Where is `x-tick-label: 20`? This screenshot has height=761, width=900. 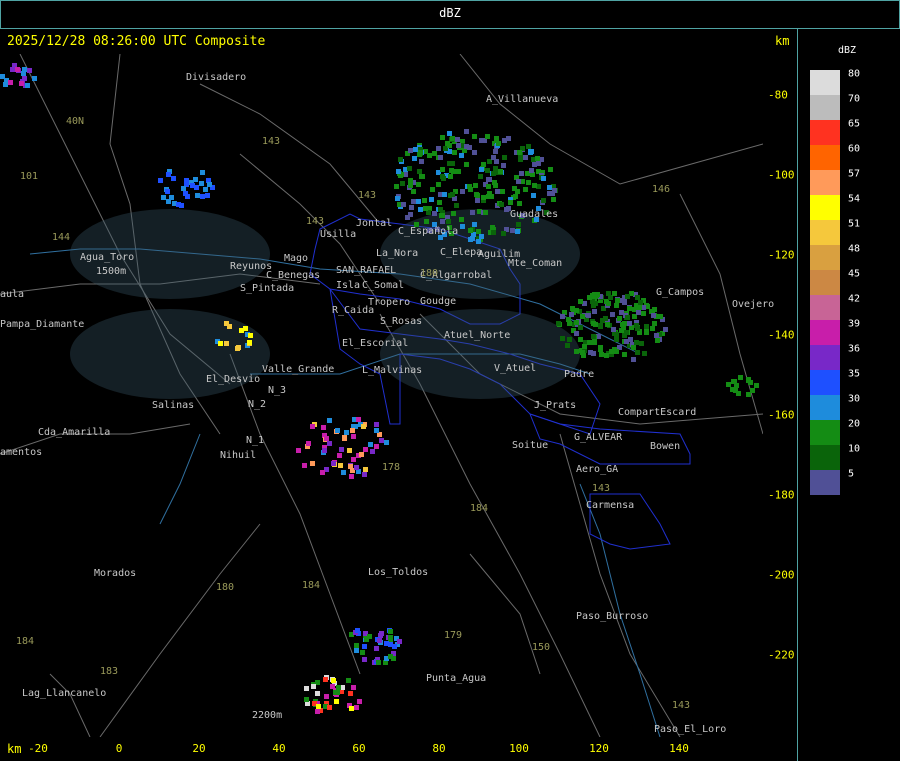
x-tick-label: 20 is located at coordinates (199, 748).